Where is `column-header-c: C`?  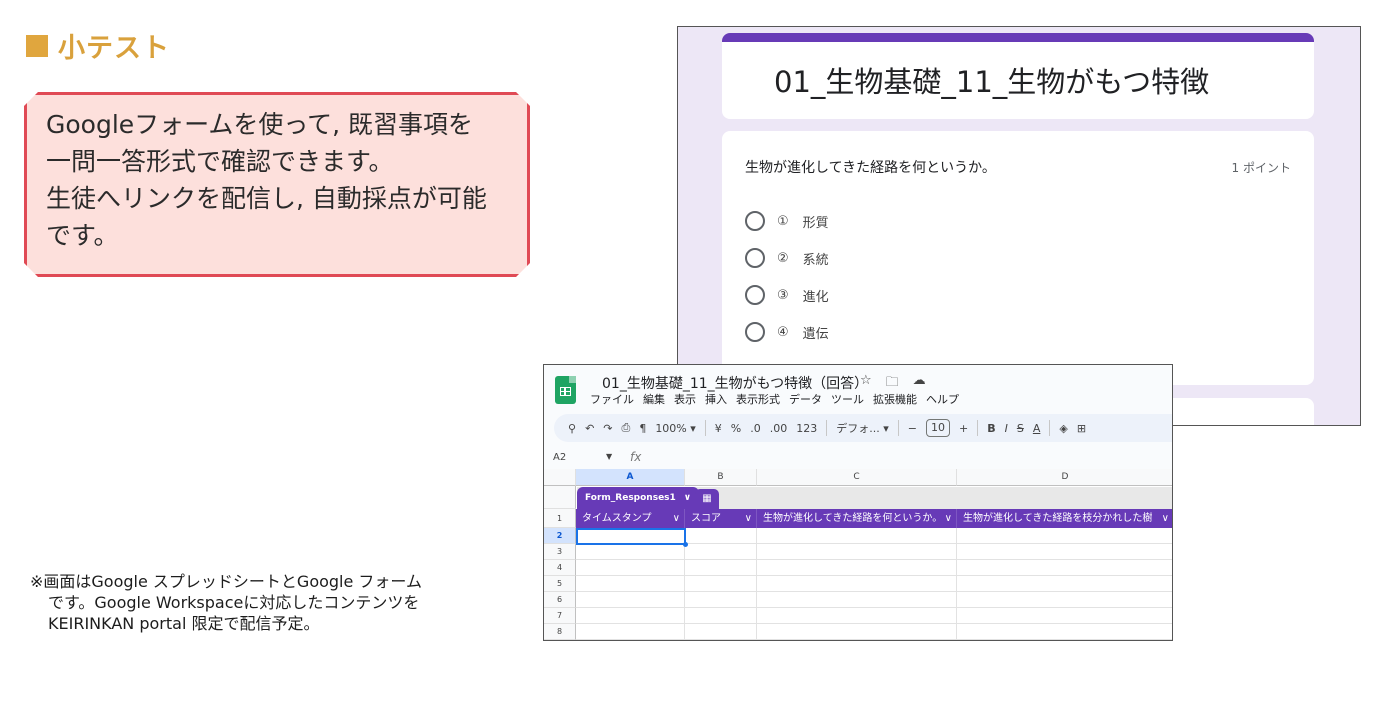 column-header-c: C is located at coordinates (857, 477).